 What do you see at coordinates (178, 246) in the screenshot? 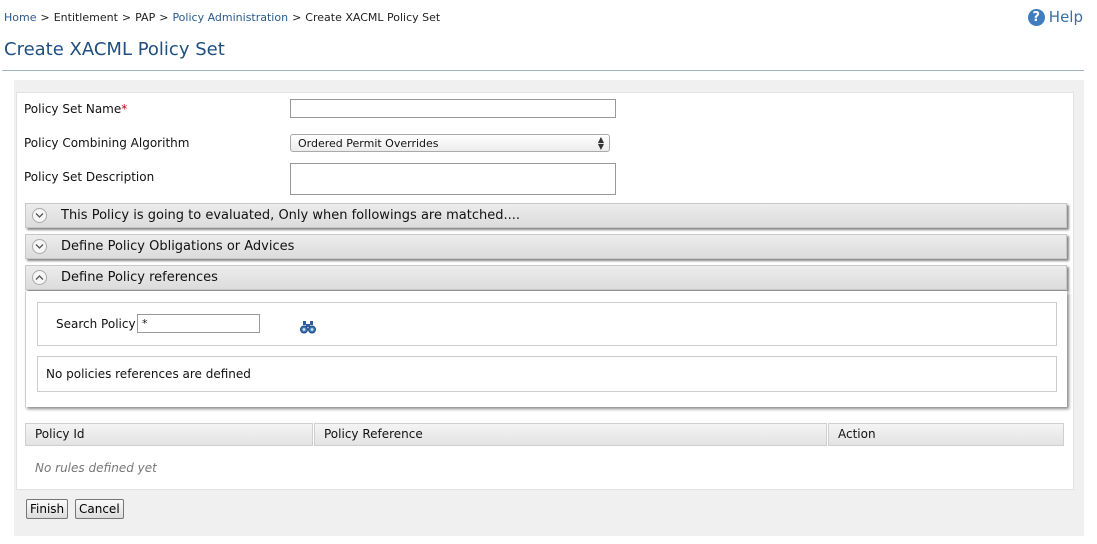
I see `section-obligations-title: Define Policy Obligations or Advices` at bounding box center [178, 246].